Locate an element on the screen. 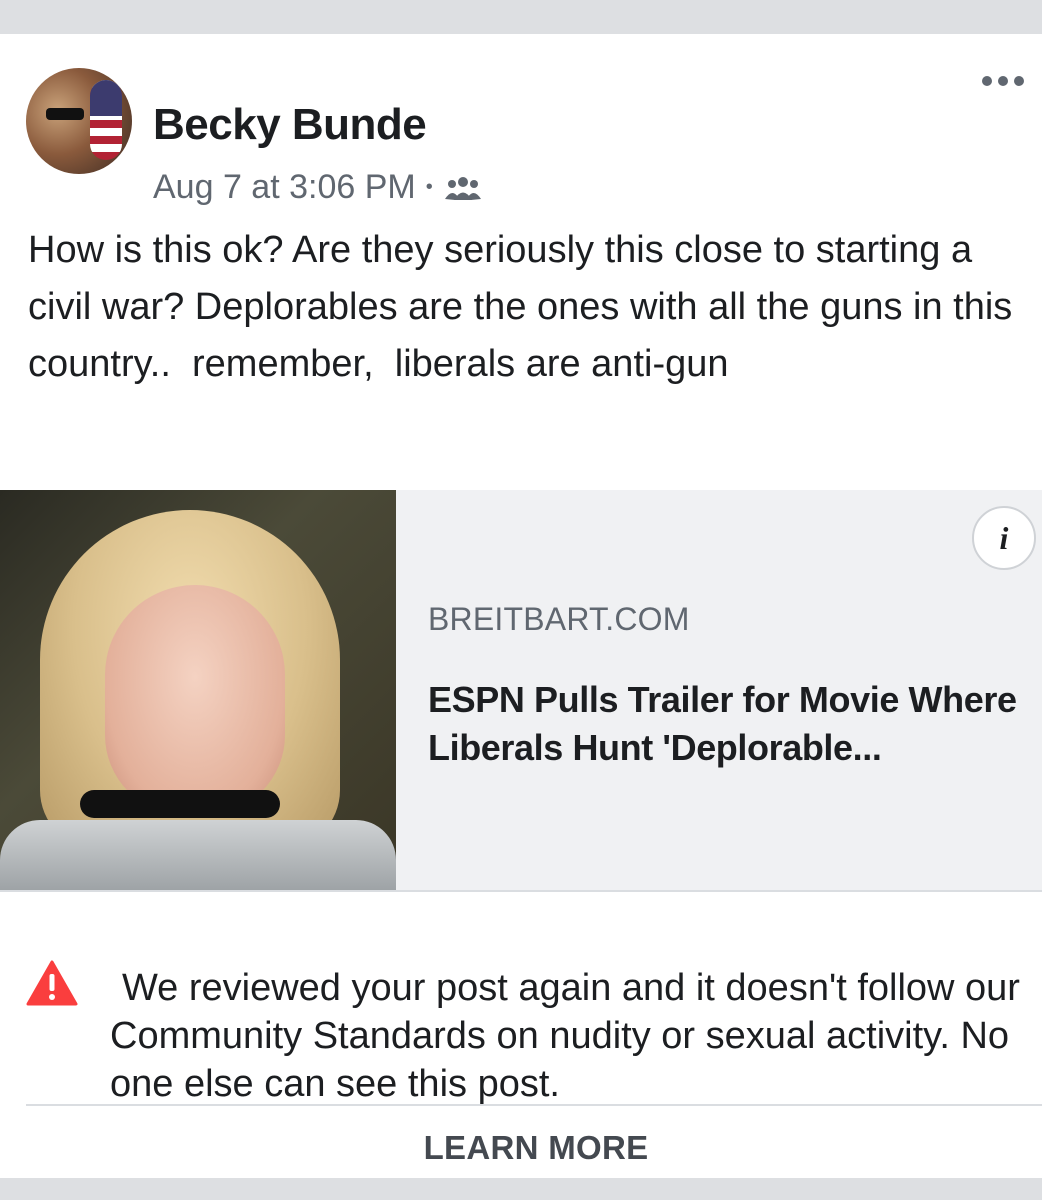  author-avatar is located at coordinates (79, 121).